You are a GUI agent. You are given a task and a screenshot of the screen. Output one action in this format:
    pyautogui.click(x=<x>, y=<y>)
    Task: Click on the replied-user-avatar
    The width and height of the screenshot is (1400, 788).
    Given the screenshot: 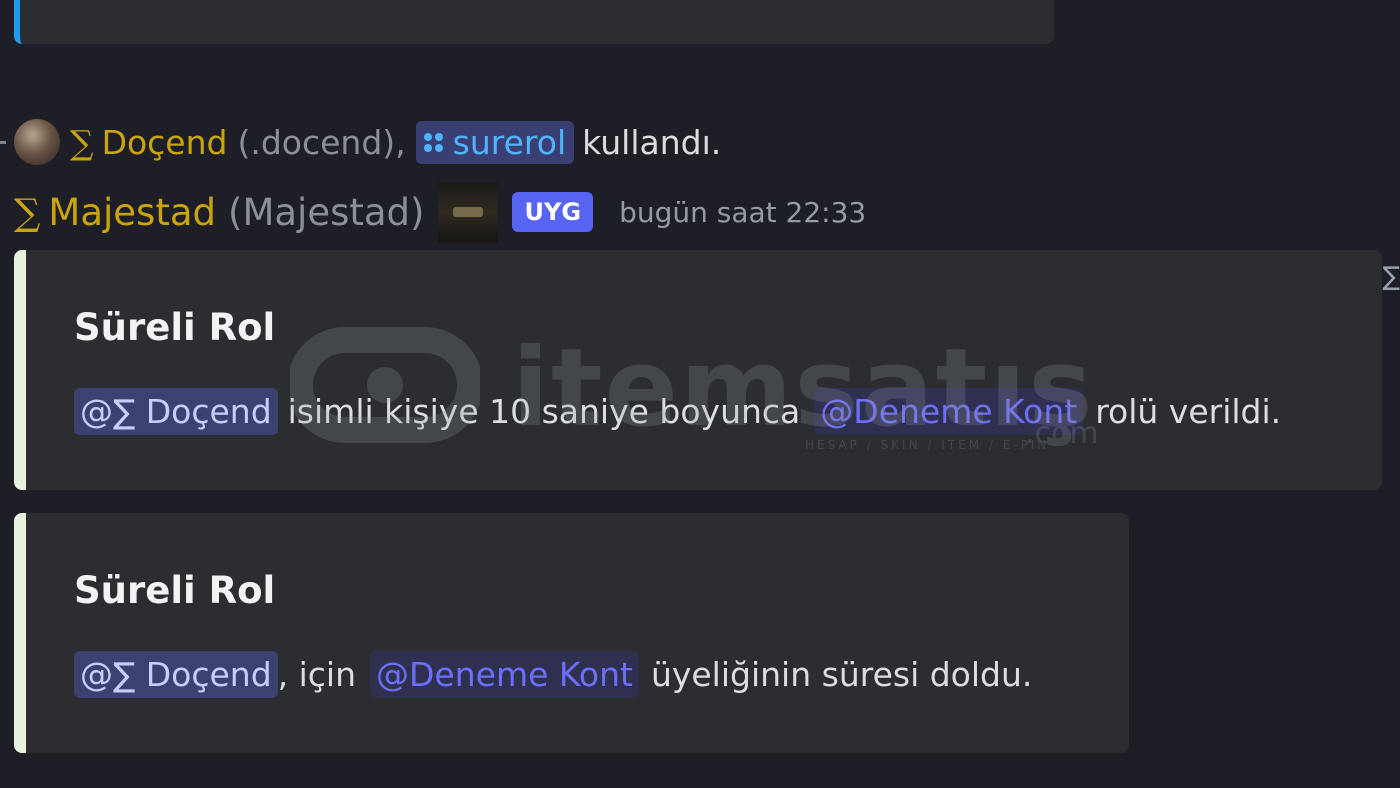 What is the action you would take?
    pyautogui.click(x=37, y=142)
    